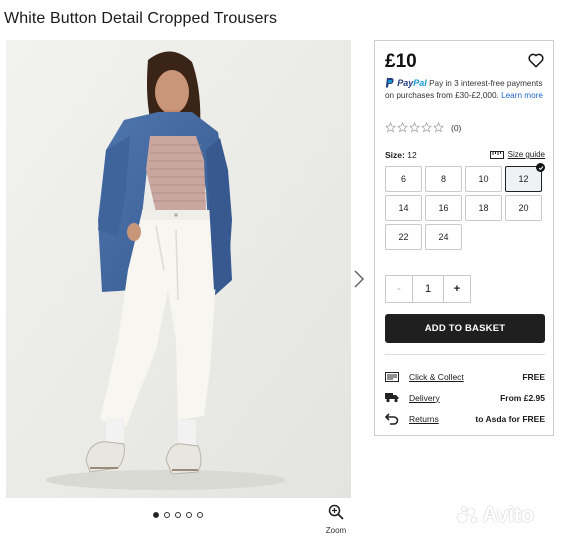  Describe the element at coordinates (525, 177) in the screenshot. I see `size-option-12: 12` at that location.